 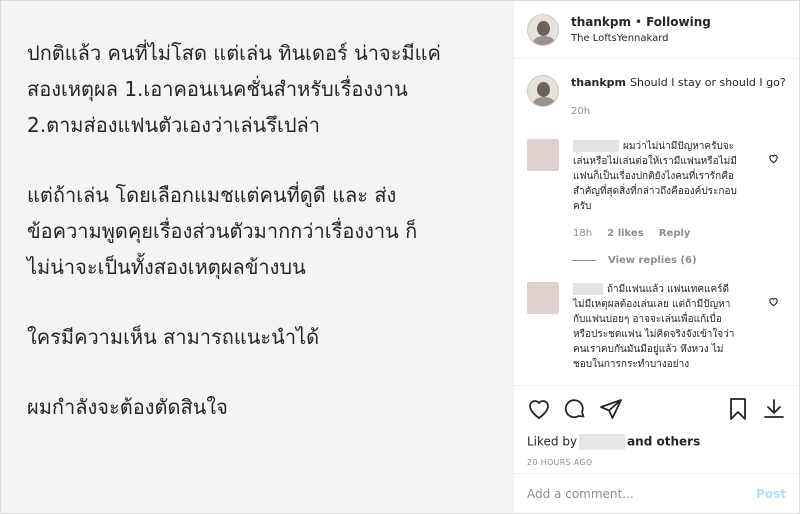 I want to click on post-paragraph-4: ผมกำลังจะต้องตัดสินใจ, so click(x=127, y=407).